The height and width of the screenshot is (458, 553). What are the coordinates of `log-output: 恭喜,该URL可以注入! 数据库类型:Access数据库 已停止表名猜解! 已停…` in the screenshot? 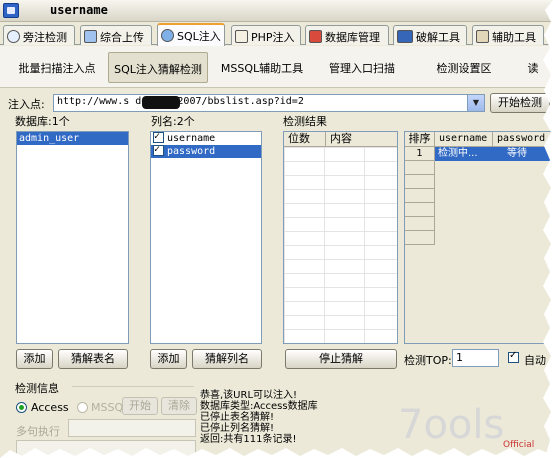 It's located at (295, 417).